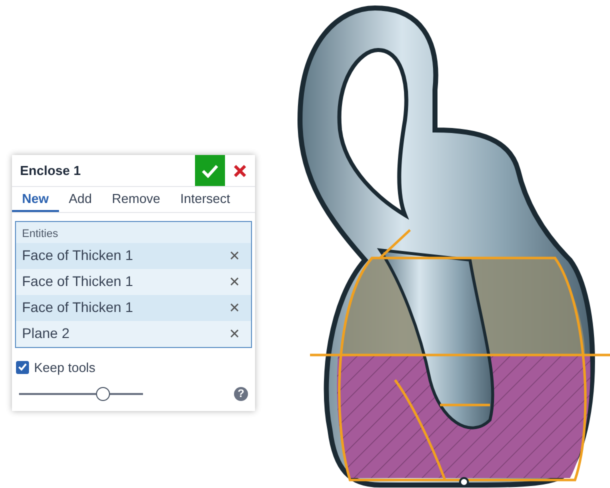 This screenshot has width=610, height=488. What do you see at coordinates (40, 234) in the screenshot?
I see `entities-label: Entities` at bounding box center [40, 234].